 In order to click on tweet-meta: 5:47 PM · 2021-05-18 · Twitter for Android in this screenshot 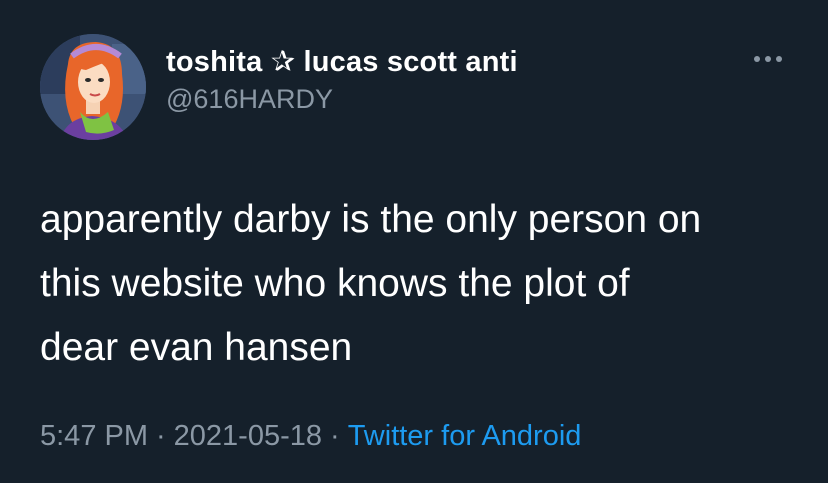, I will do `click(310, 436)`.